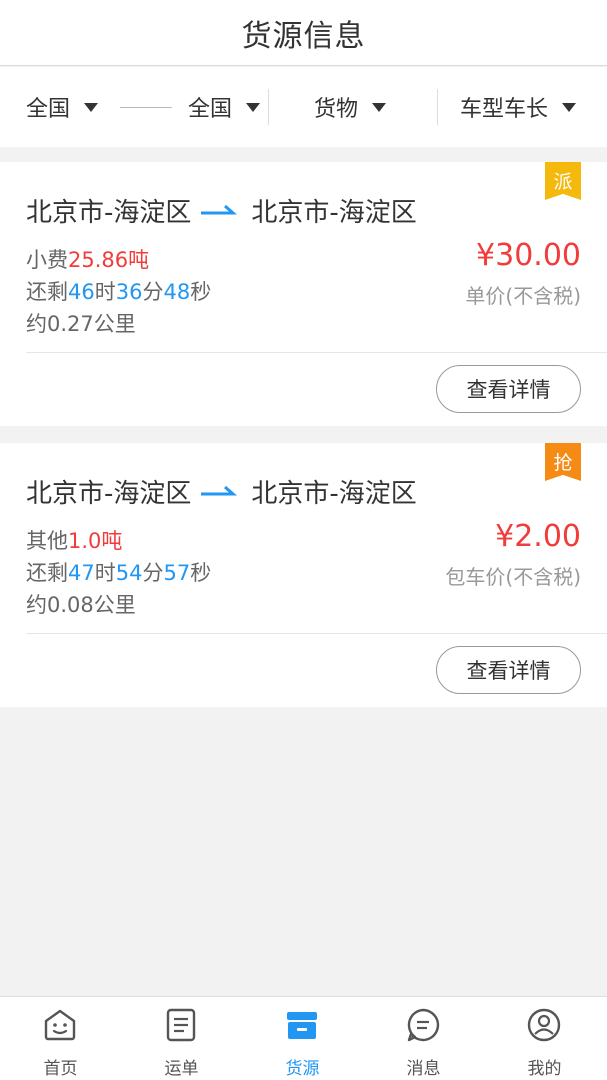 The width and height of the screenshot is (607, 1080). Describe the element at coordinates (81, 324) in the screenshot. I see `distance: 约0.27公里` at that location.